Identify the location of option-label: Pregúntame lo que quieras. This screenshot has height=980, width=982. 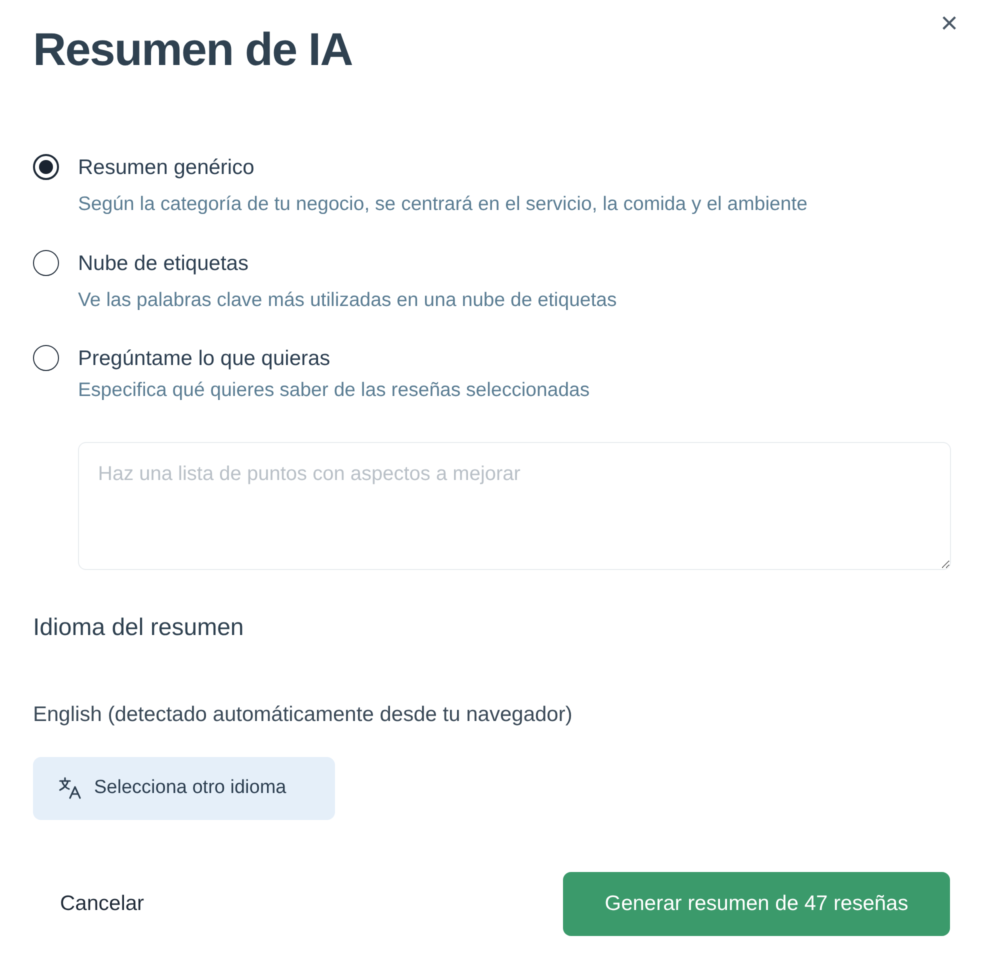
(204, 358).